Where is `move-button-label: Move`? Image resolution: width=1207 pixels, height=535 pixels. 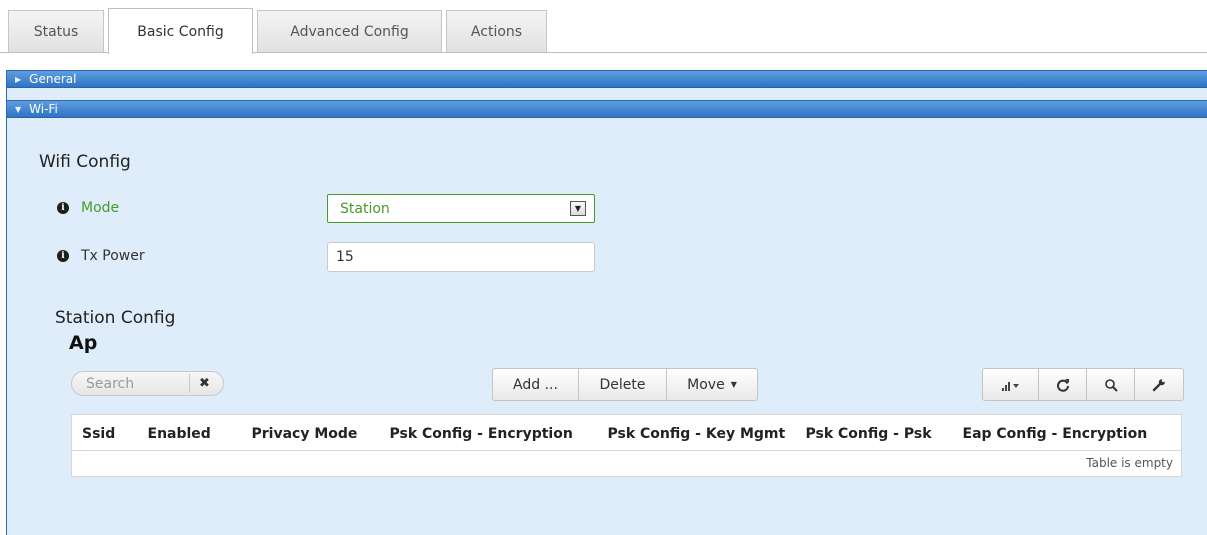
move-button-label: Move is located at coordinates (706, 384).